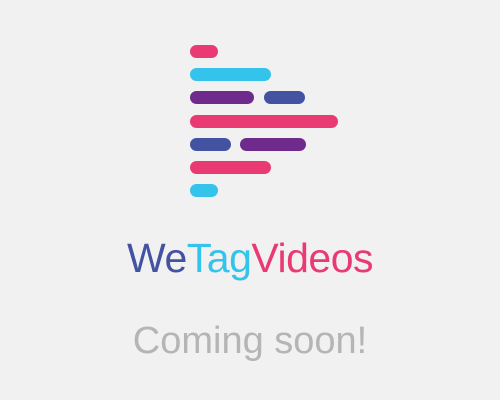 This screenshot has height=400, width=500. What do you see at coordinates (157, 258) in the screenshot?
I see `brand-word-we: We` at bounding box center [157, 258].